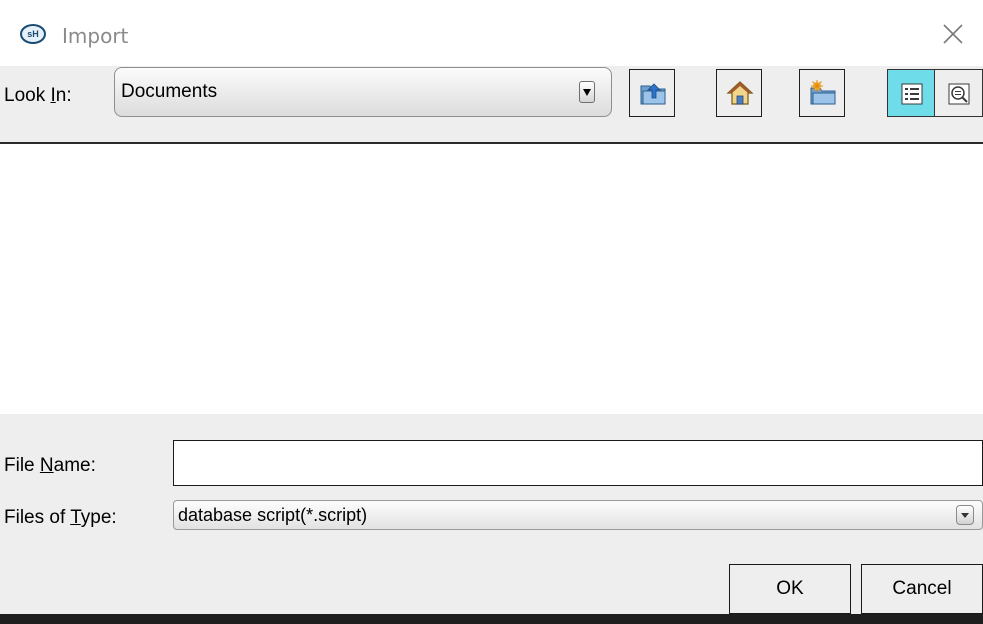 The width and height of the screenshot is (983, 624). I want to click on home-button, so click(739, 93).